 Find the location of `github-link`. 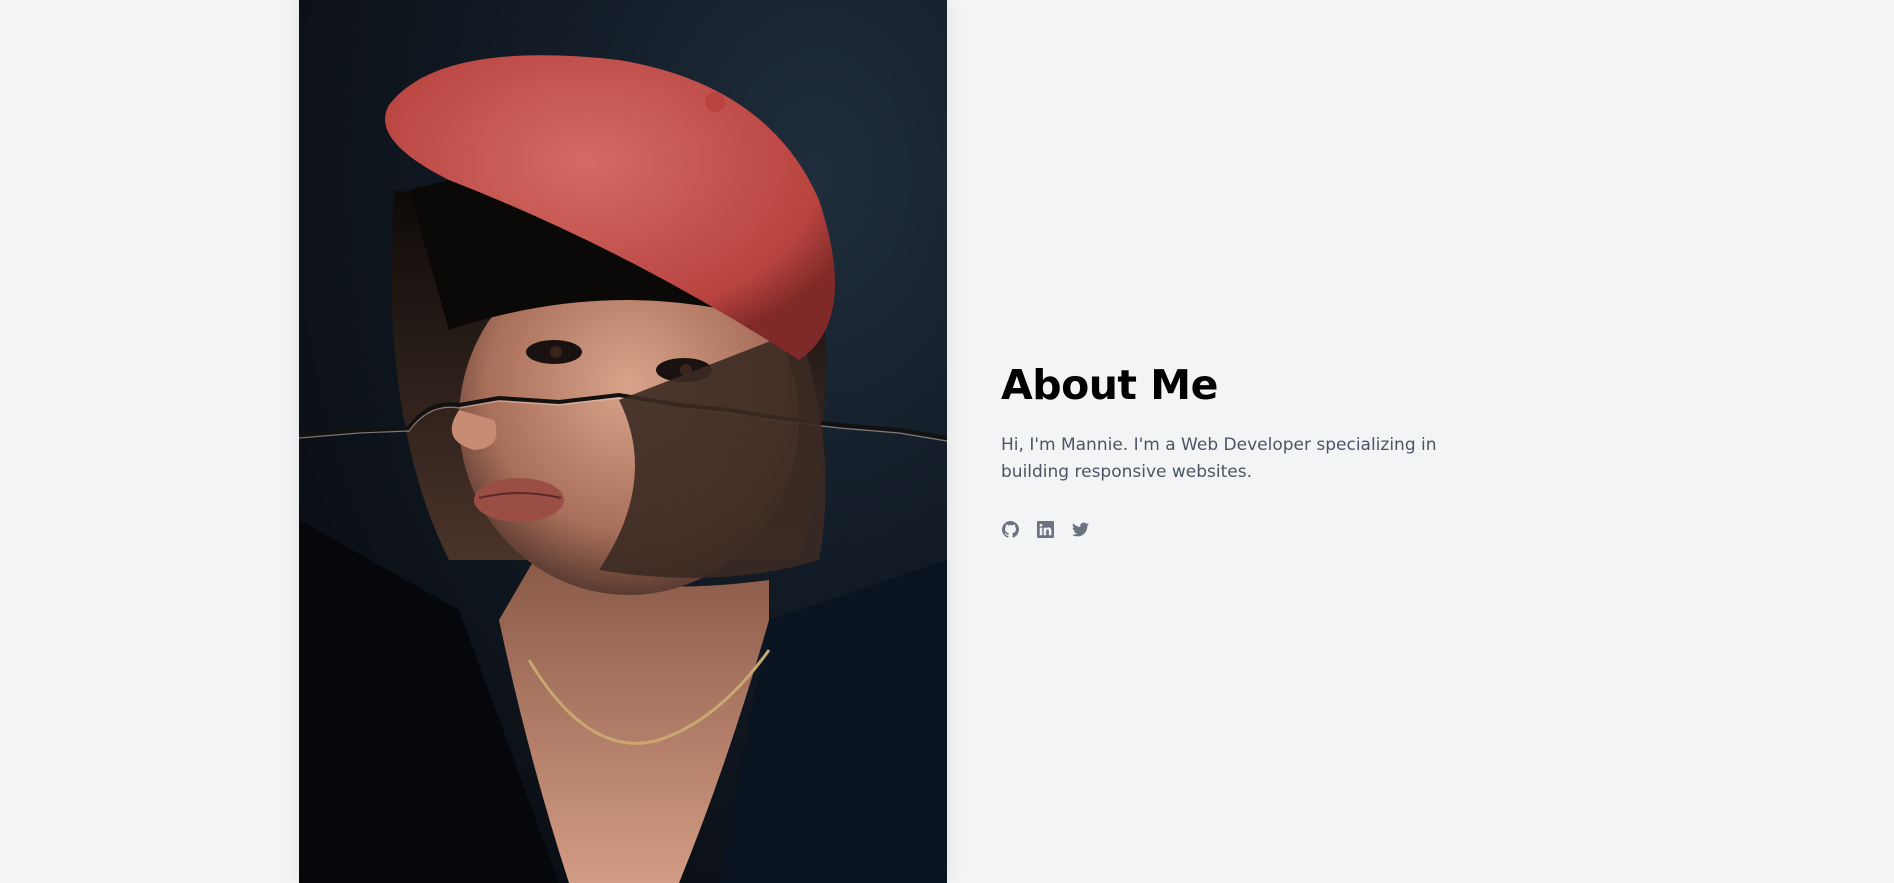

github-link is located at coordinates (1010, 529).